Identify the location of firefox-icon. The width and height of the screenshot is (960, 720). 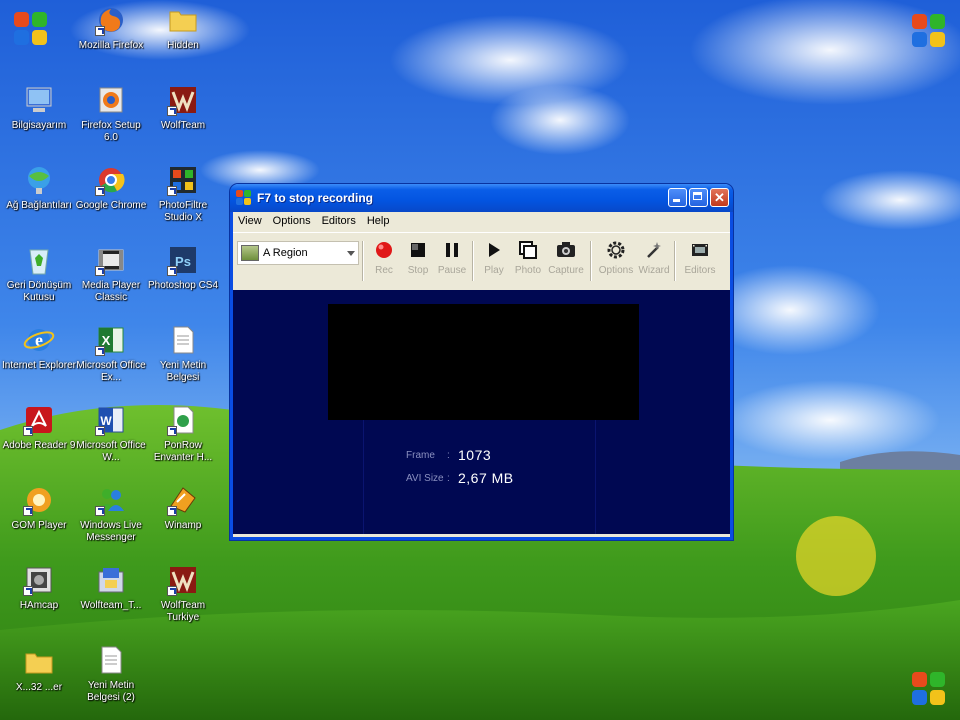
(111, 20).